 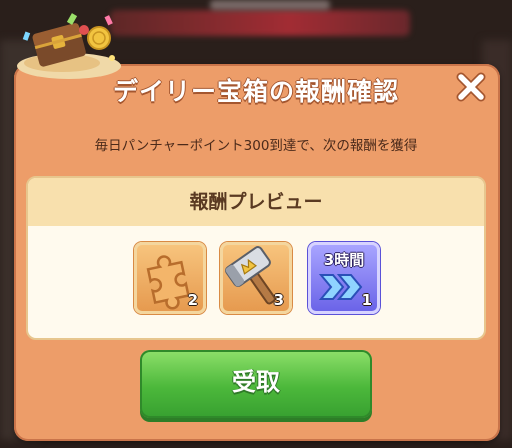 I want to click on reward-item-duration: 3時間, so click(x=344, y=260).